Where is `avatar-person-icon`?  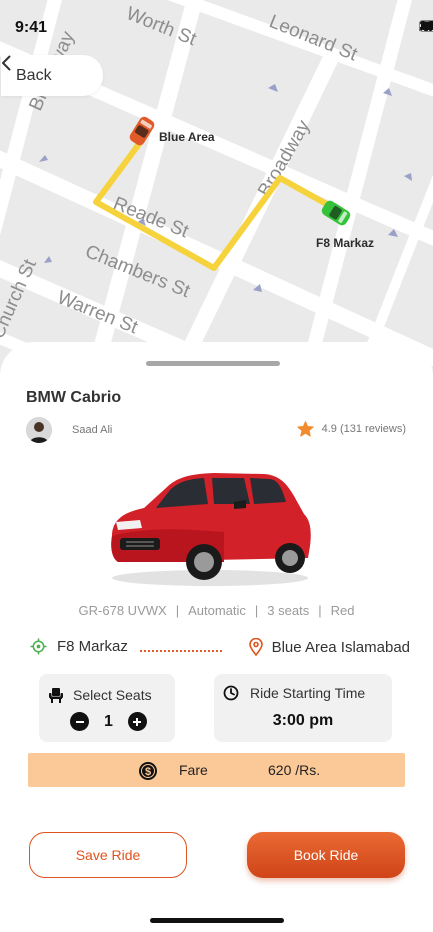
avatar-person-icon is located at coordinates (39, 430).